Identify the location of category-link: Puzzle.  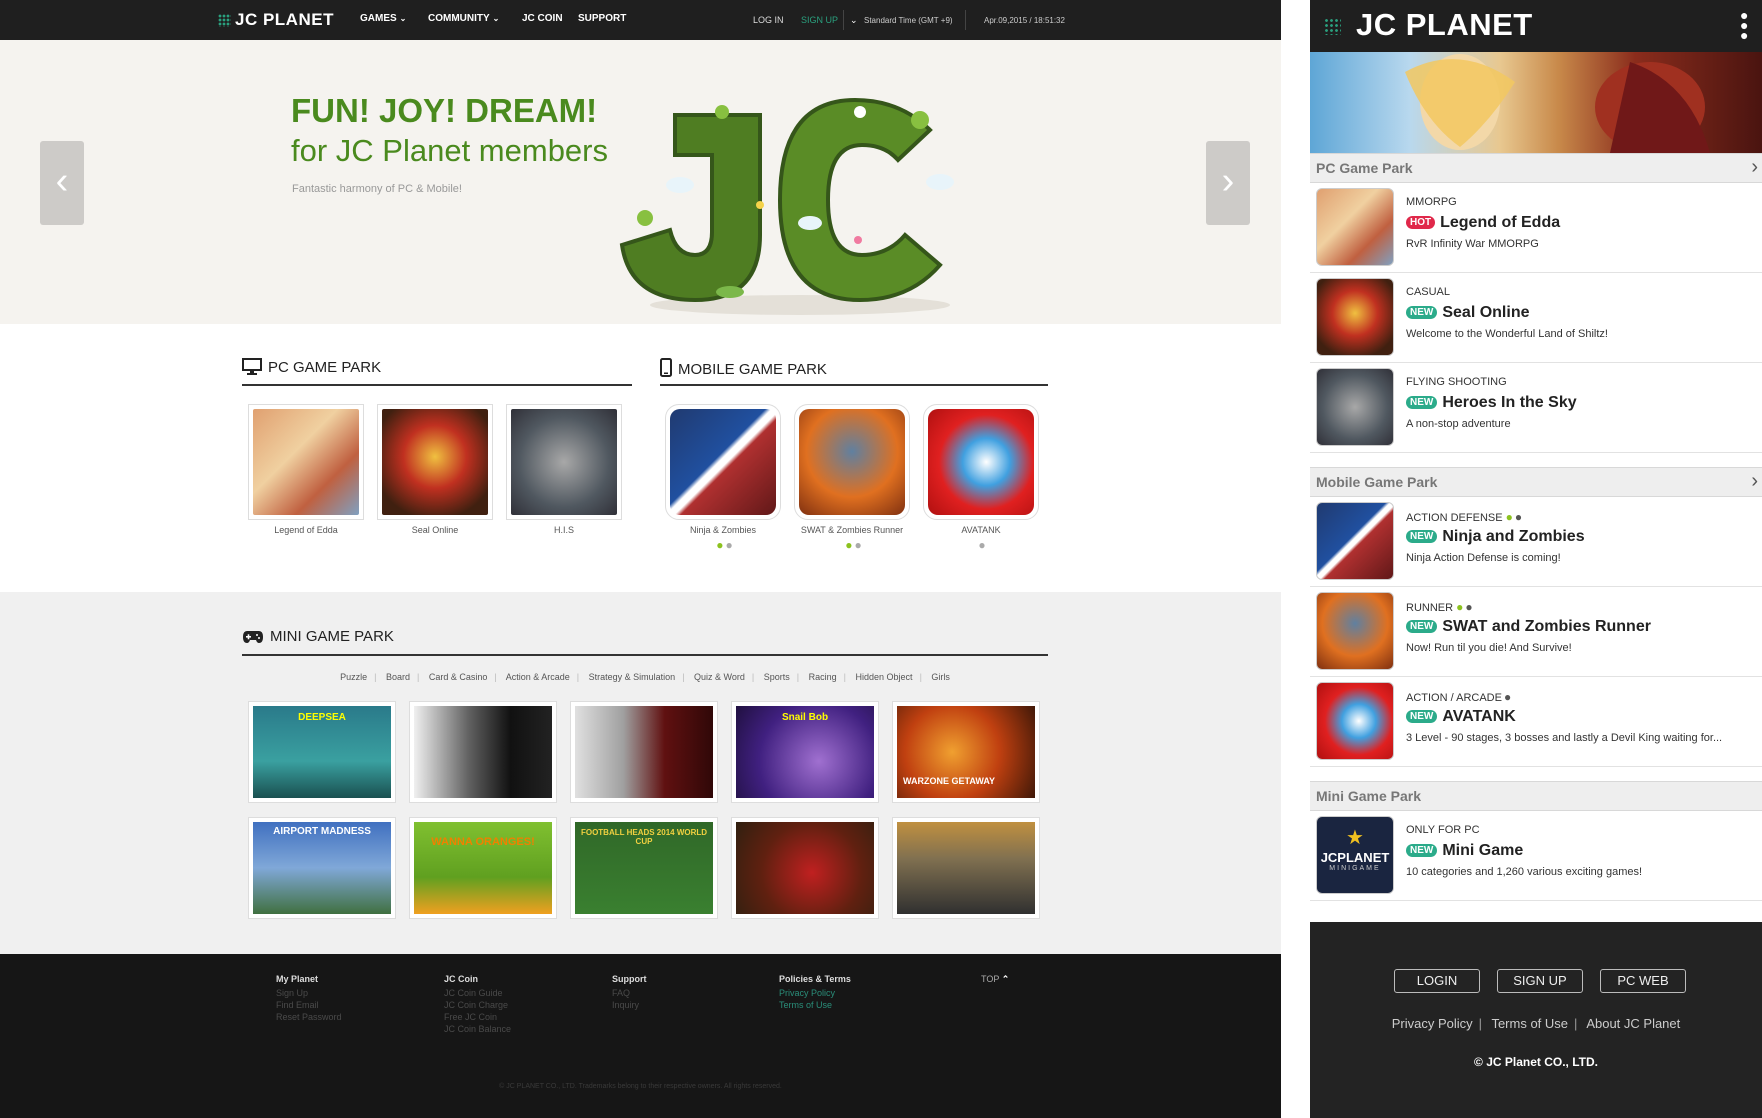
(353, 677).